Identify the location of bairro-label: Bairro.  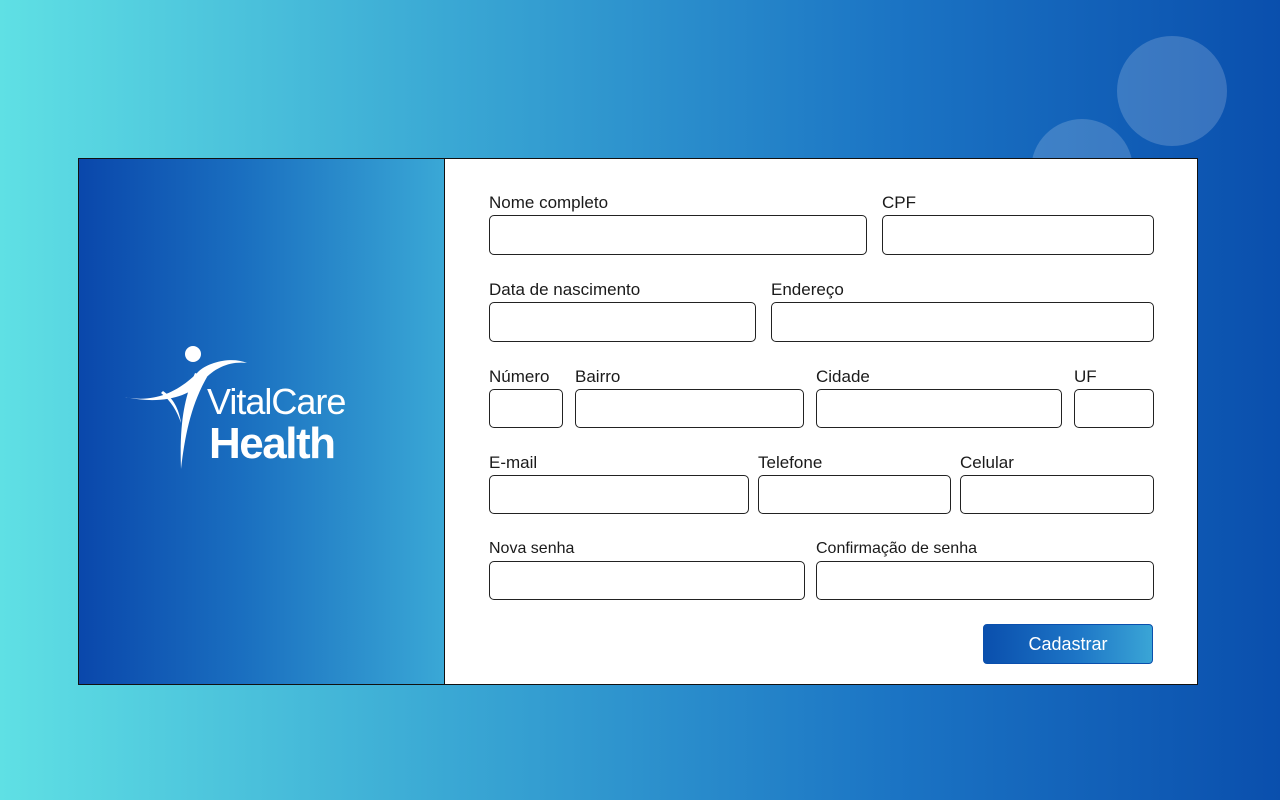
(598, 376).